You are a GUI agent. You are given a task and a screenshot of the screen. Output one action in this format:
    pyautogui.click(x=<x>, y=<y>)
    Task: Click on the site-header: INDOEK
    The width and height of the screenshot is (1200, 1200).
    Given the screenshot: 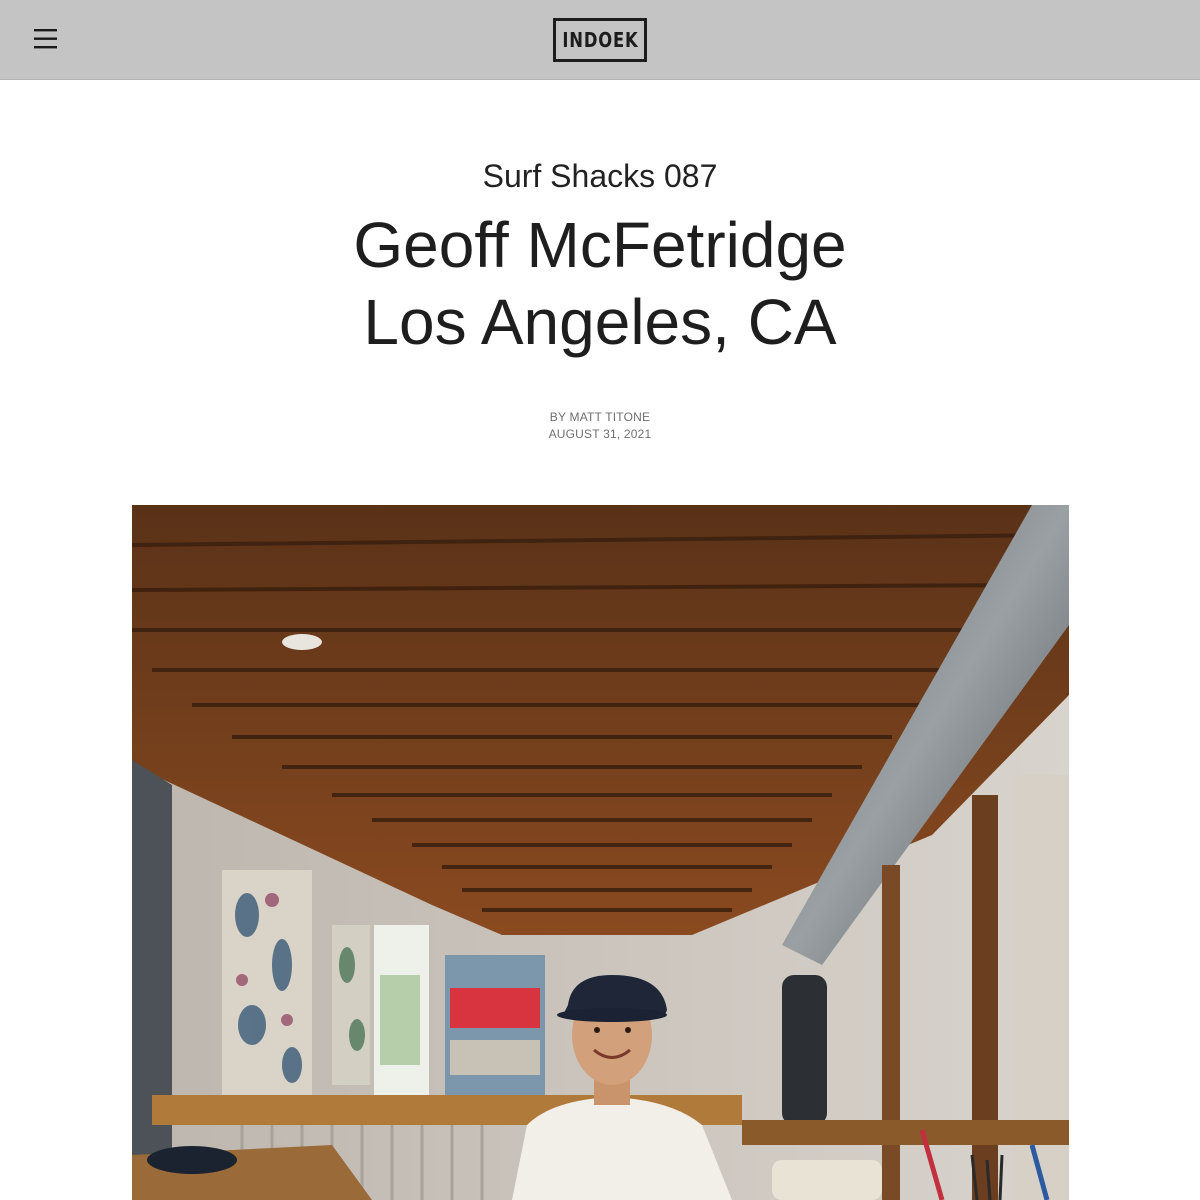 What is the action you would take?
    pyautogui.click(x=600, y=40)
    